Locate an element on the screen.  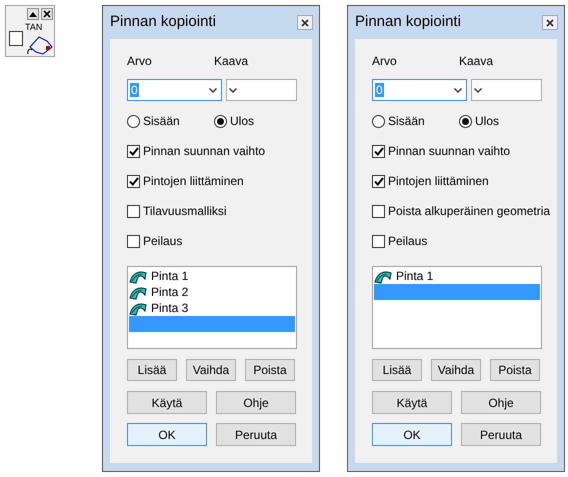
surface-list: Pinta 1 Pinta 2 Pinta 3 is located at coordinates (212, 307).